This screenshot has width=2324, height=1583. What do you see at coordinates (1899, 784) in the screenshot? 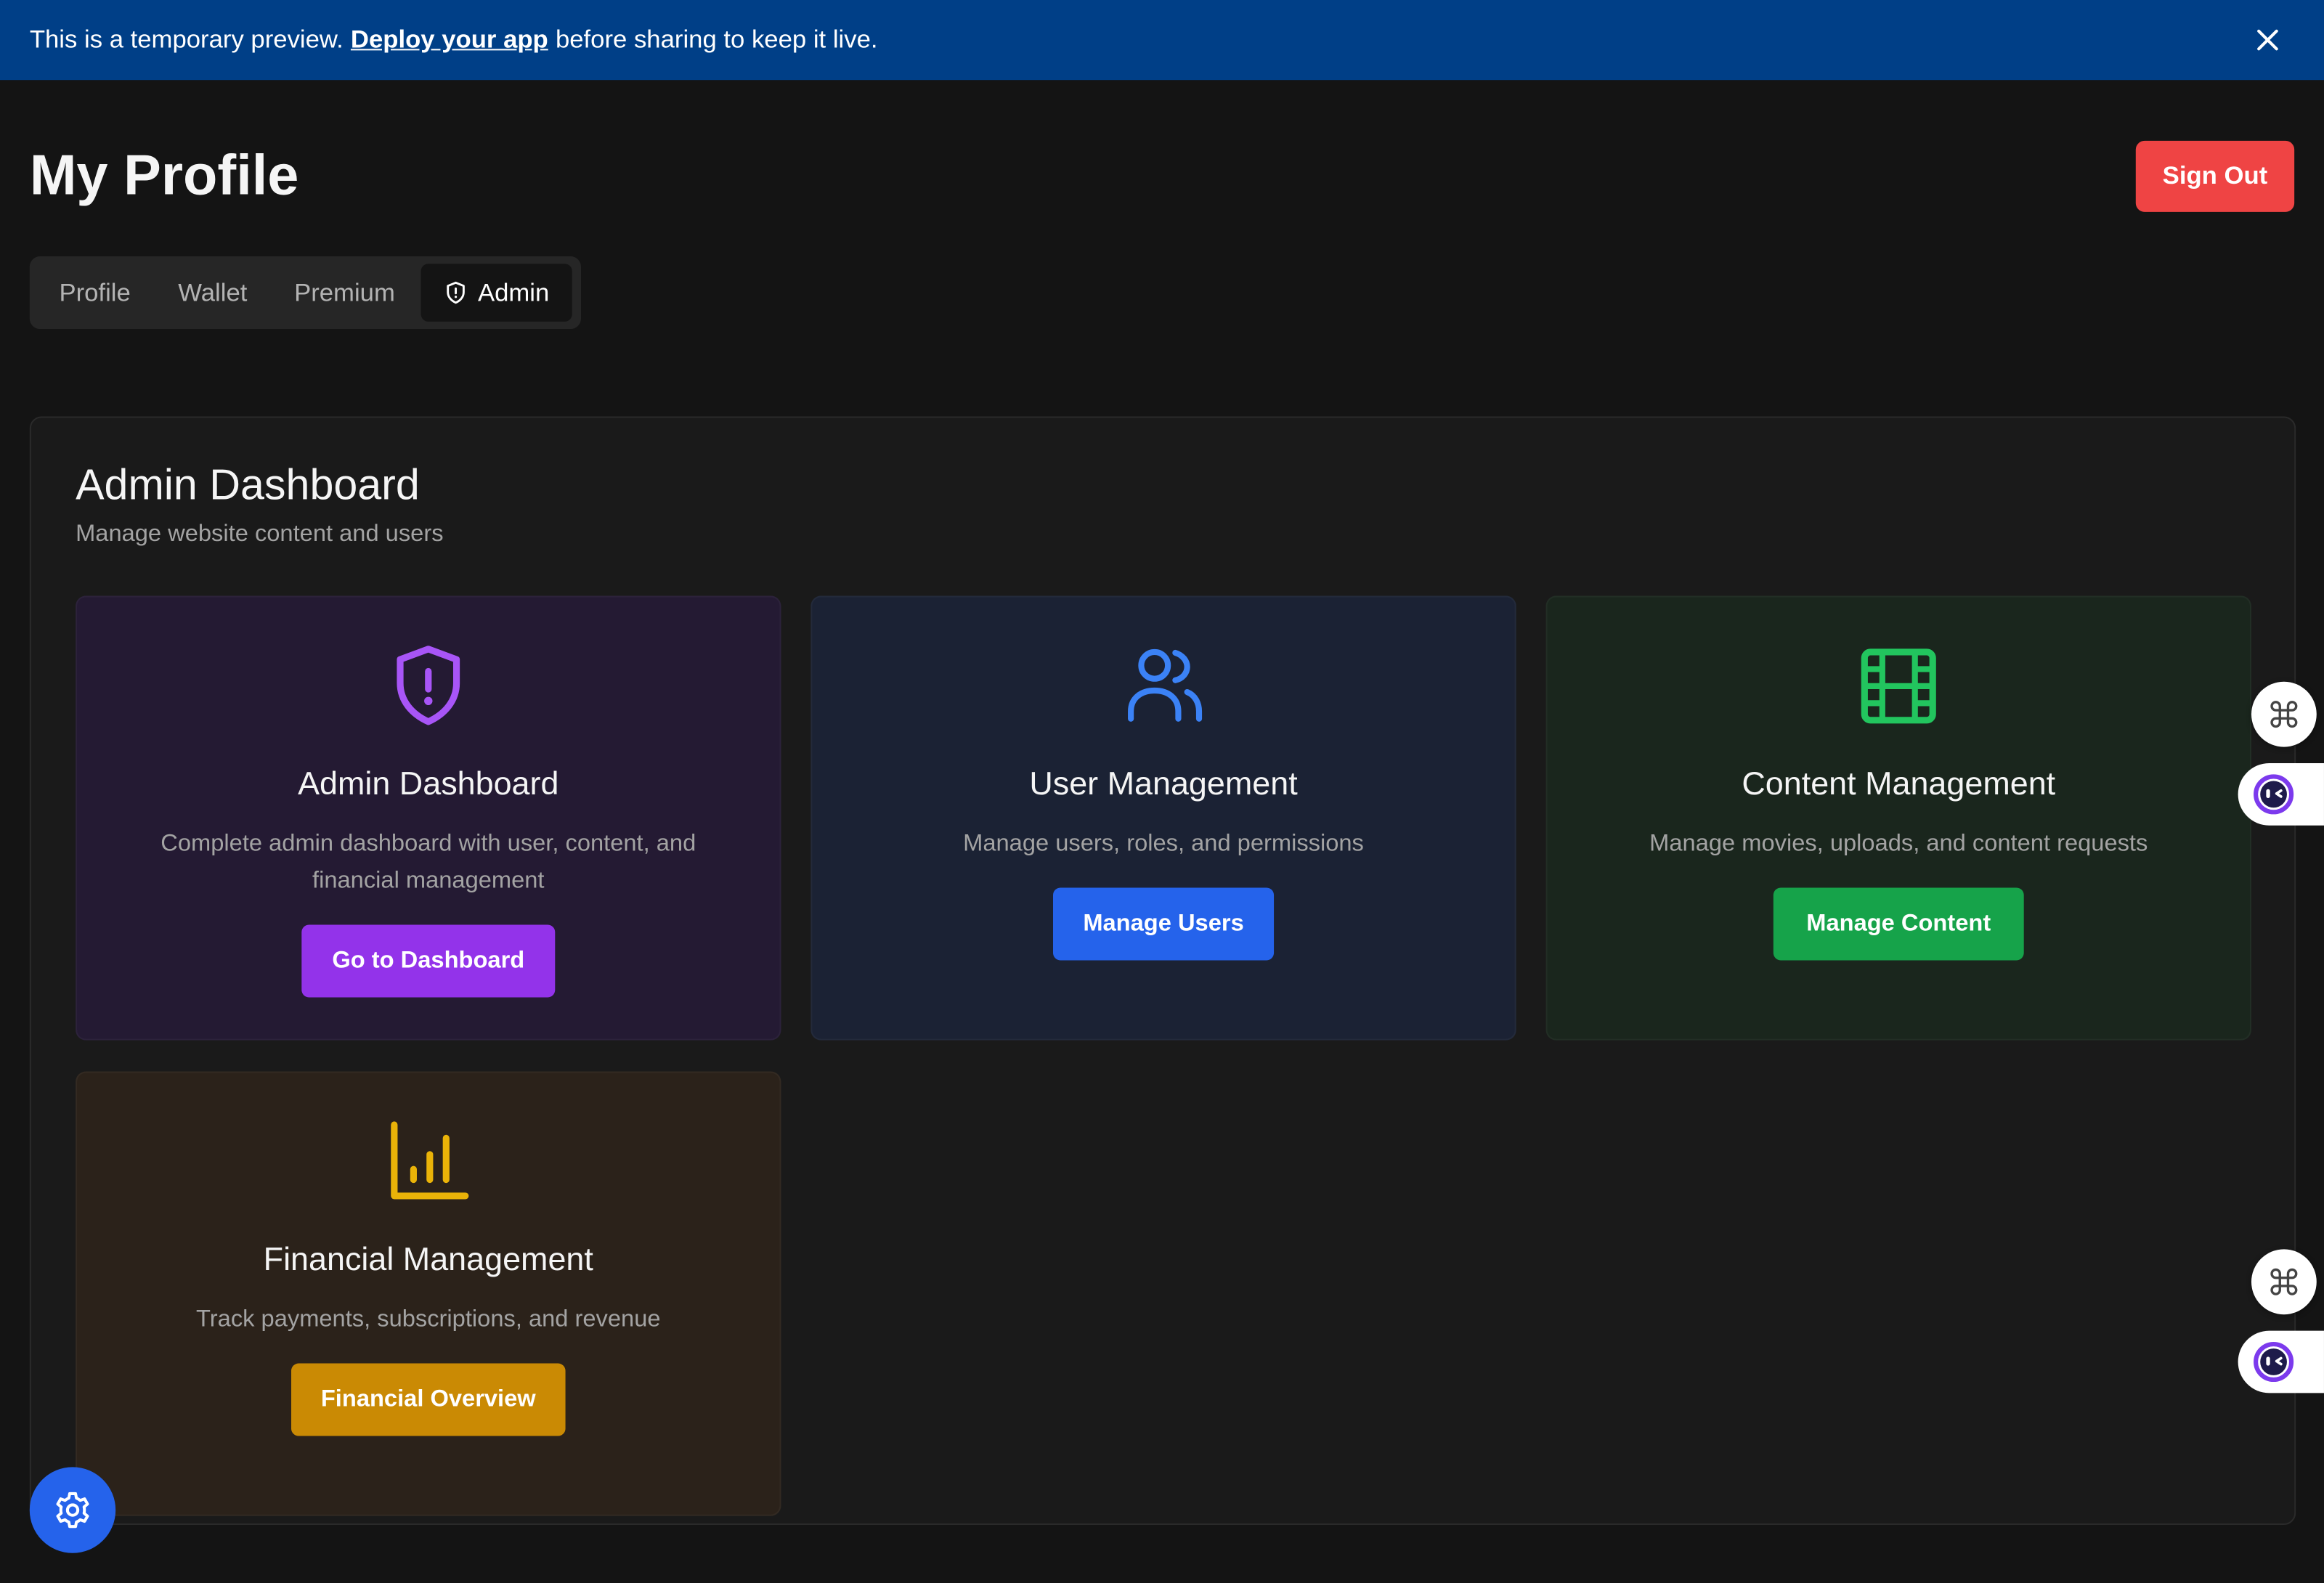
I see `card-title: Content Management` at bounding box center [1899, 784].